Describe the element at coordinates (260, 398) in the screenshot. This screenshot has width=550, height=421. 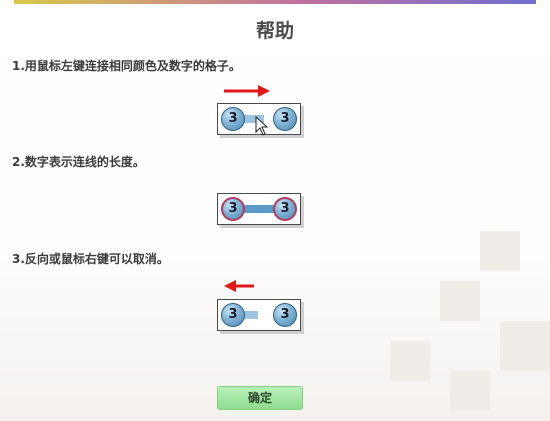
I see `confirm-button: 确定` at that location.